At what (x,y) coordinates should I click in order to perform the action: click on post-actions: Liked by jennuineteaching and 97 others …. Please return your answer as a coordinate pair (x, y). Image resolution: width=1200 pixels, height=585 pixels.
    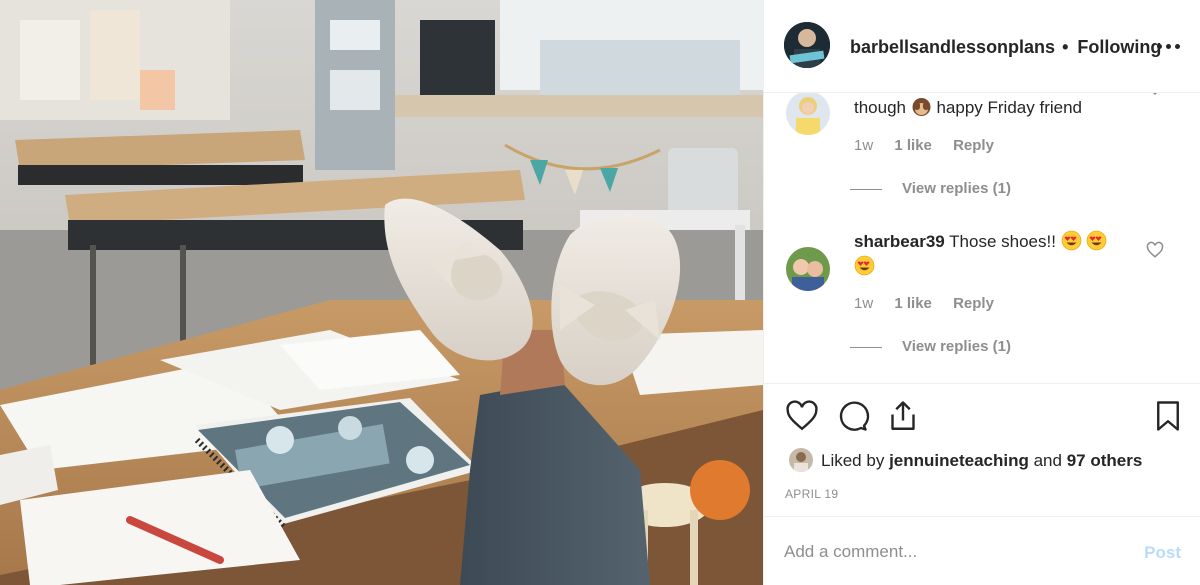
    Looking at the image, I should click on (982, 449).